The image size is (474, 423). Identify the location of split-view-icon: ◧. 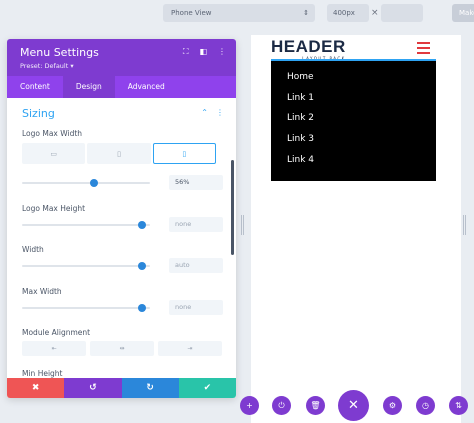
(203, 52).